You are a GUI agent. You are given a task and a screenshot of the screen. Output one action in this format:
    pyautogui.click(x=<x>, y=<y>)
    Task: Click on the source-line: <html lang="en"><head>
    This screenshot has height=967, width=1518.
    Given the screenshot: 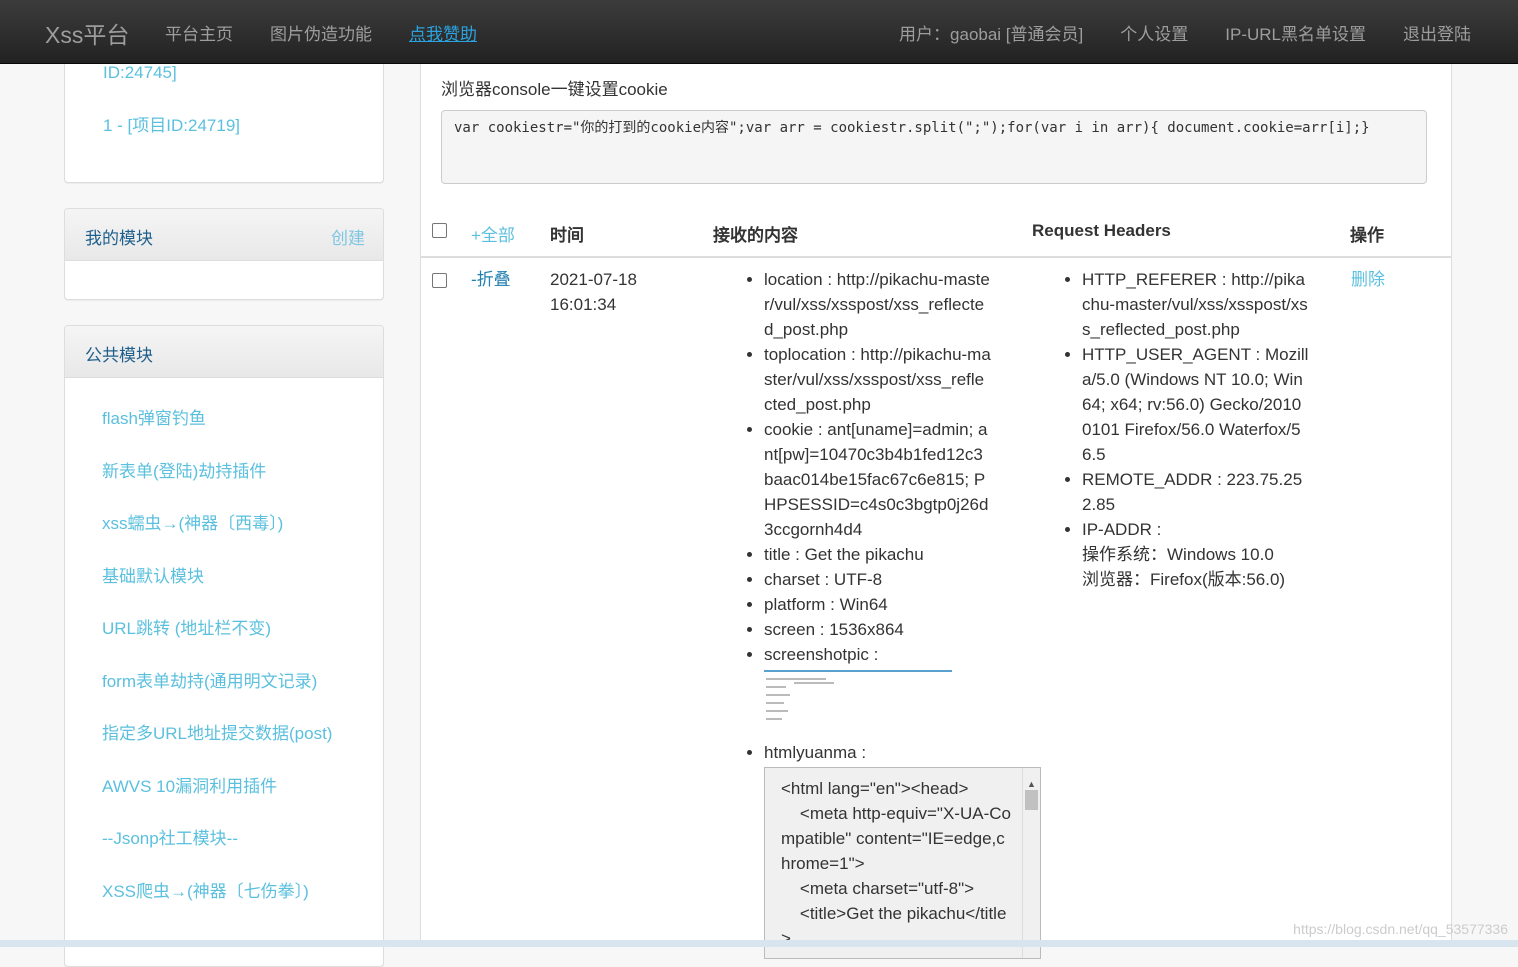 What is the action you would take?
    pyautogui.click(x=875, y=788)
    